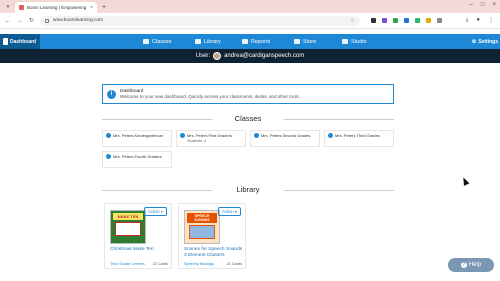 The image size is (500, 281). What do you see at coordinates (137, 159) in the screenshot?
I see `class-card: Mrs. Peters Fourth Graders` at bounding box center [137, 159].